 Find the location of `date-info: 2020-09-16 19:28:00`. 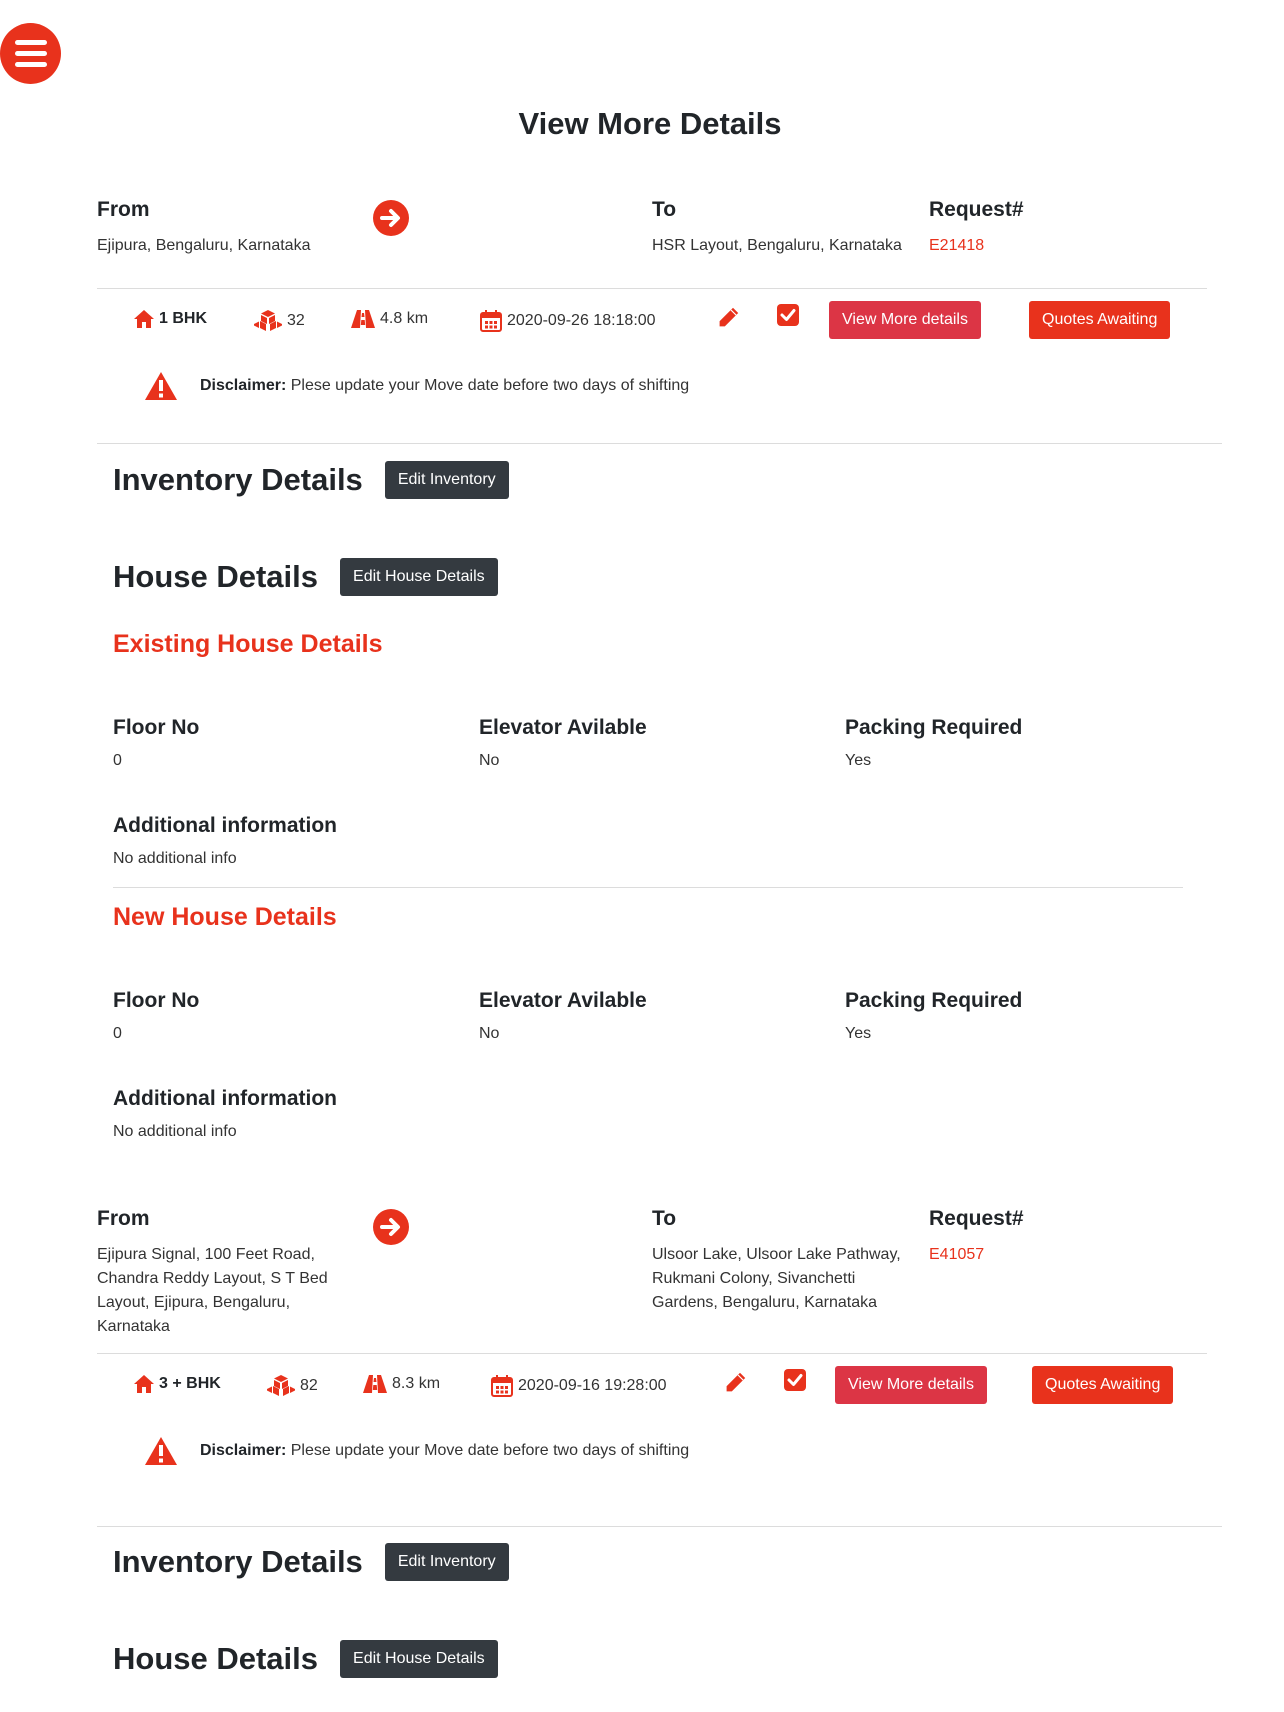

date-info: 2020-09-16 19:28:00 is located at coordinates (578, 1386).